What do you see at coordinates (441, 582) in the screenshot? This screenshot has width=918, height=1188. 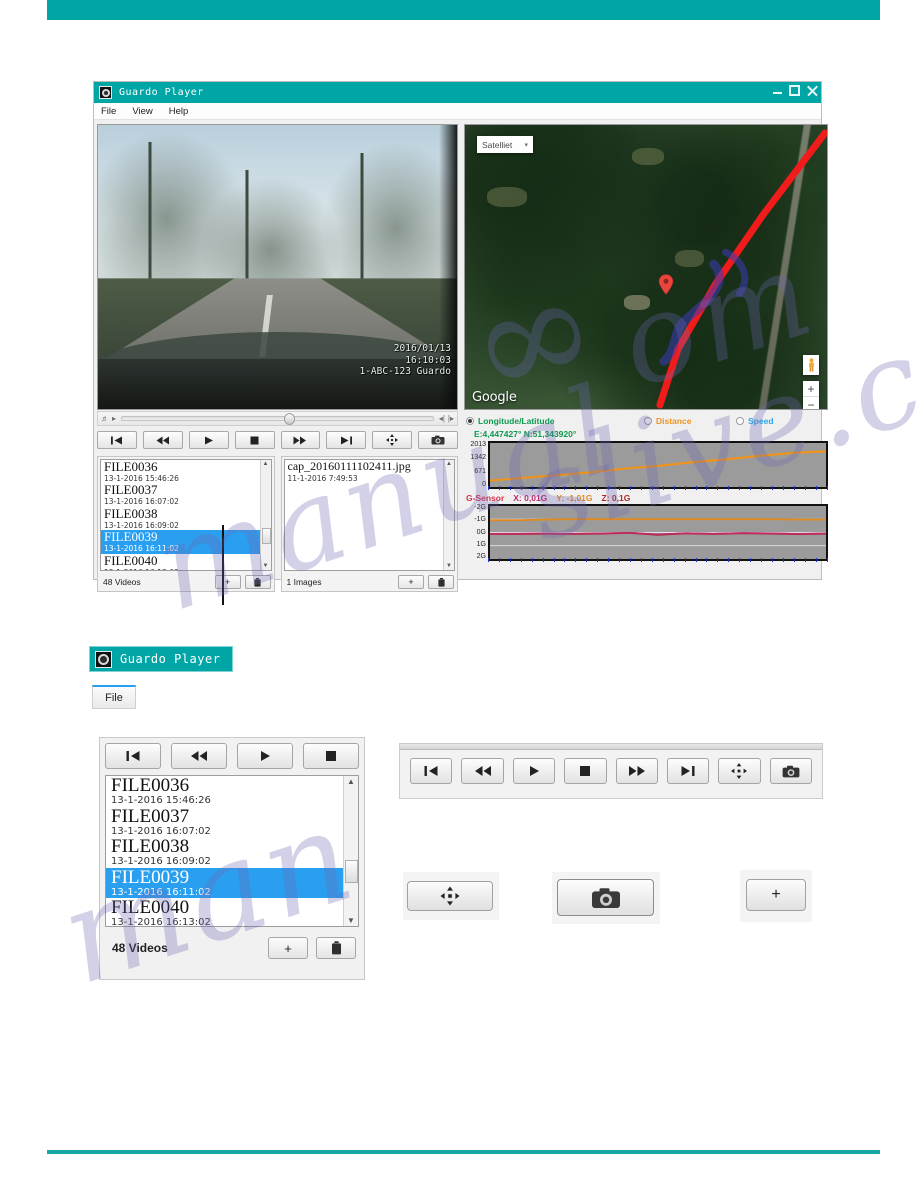 I see `delete-image-button` at bounding box center [441, 582].